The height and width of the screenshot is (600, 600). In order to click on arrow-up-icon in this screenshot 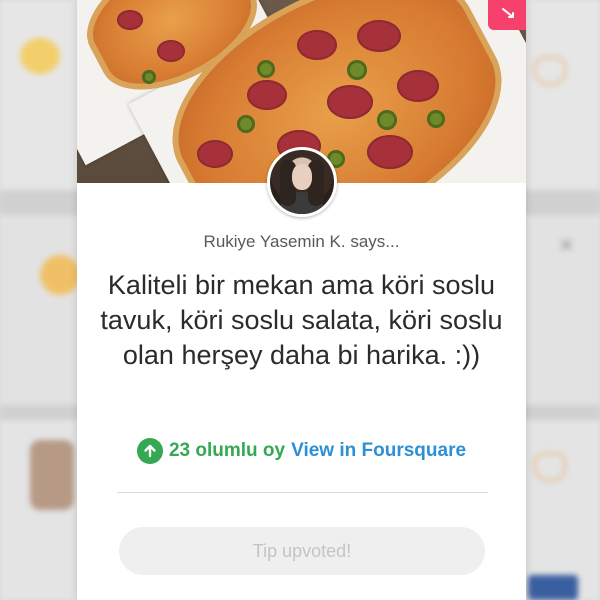, I will do `click(149, 451)`.